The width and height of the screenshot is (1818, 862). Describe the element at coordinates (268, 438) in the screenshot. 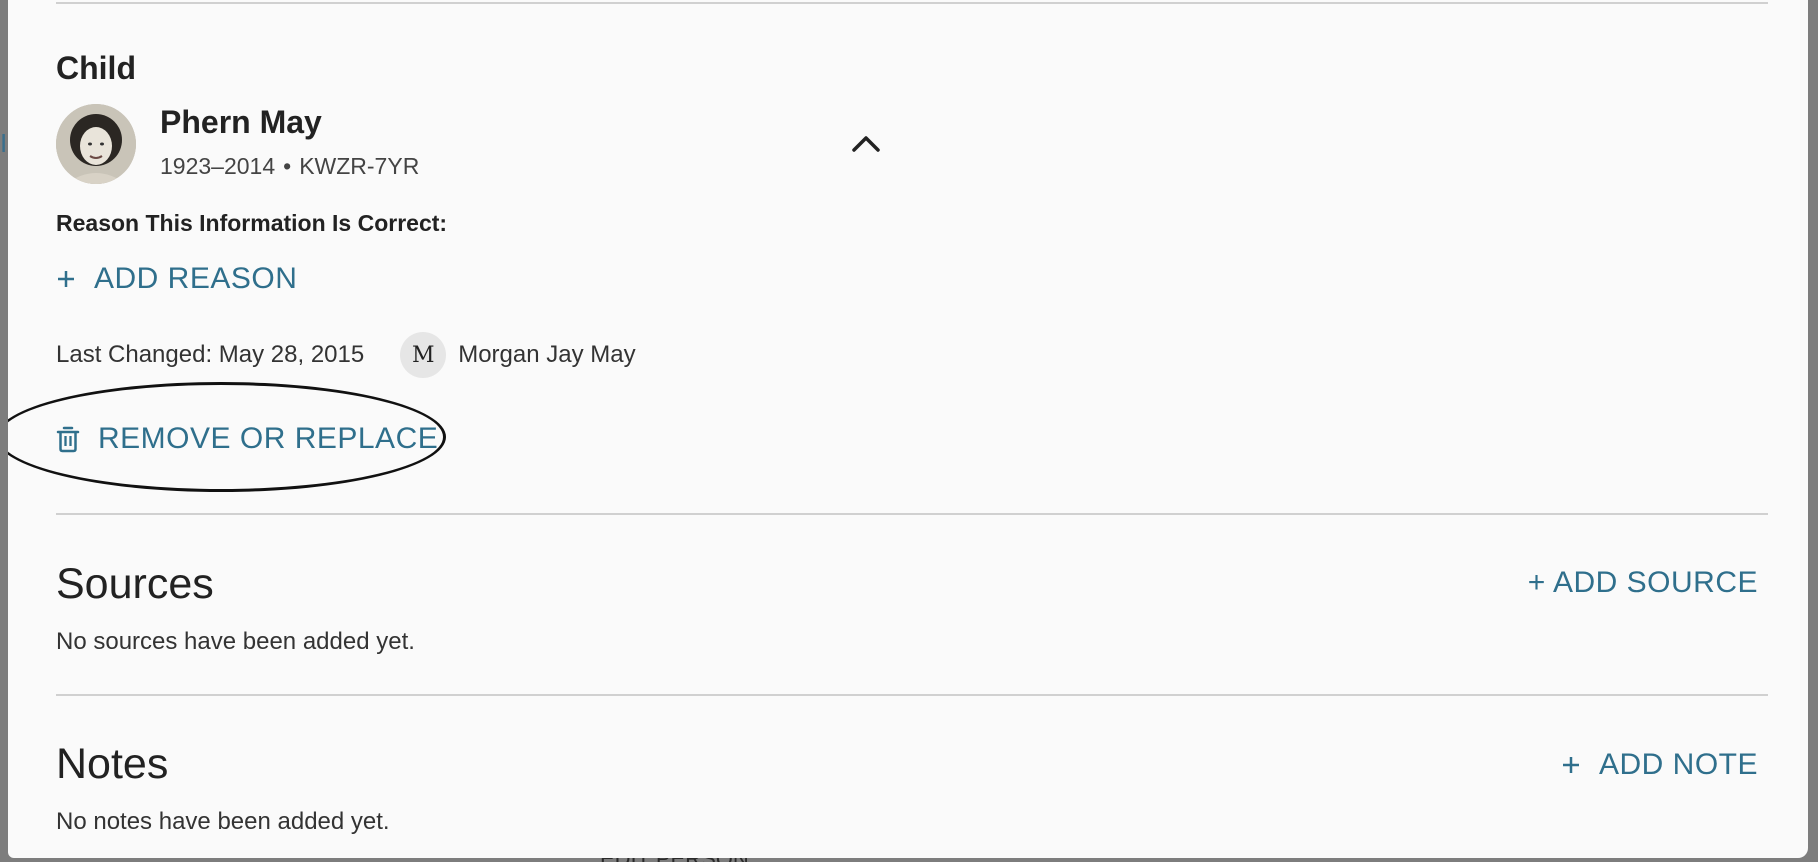

I see `remove-or-replace-label: REMOVE OR REPLACE` at that location.